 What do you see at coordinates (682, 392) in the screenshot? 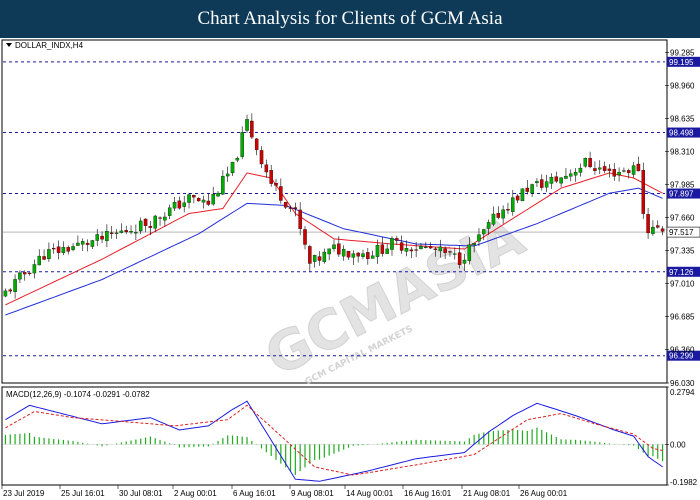
I see `macd-tick-label: 0.2794` at bounding box center [682, 392].